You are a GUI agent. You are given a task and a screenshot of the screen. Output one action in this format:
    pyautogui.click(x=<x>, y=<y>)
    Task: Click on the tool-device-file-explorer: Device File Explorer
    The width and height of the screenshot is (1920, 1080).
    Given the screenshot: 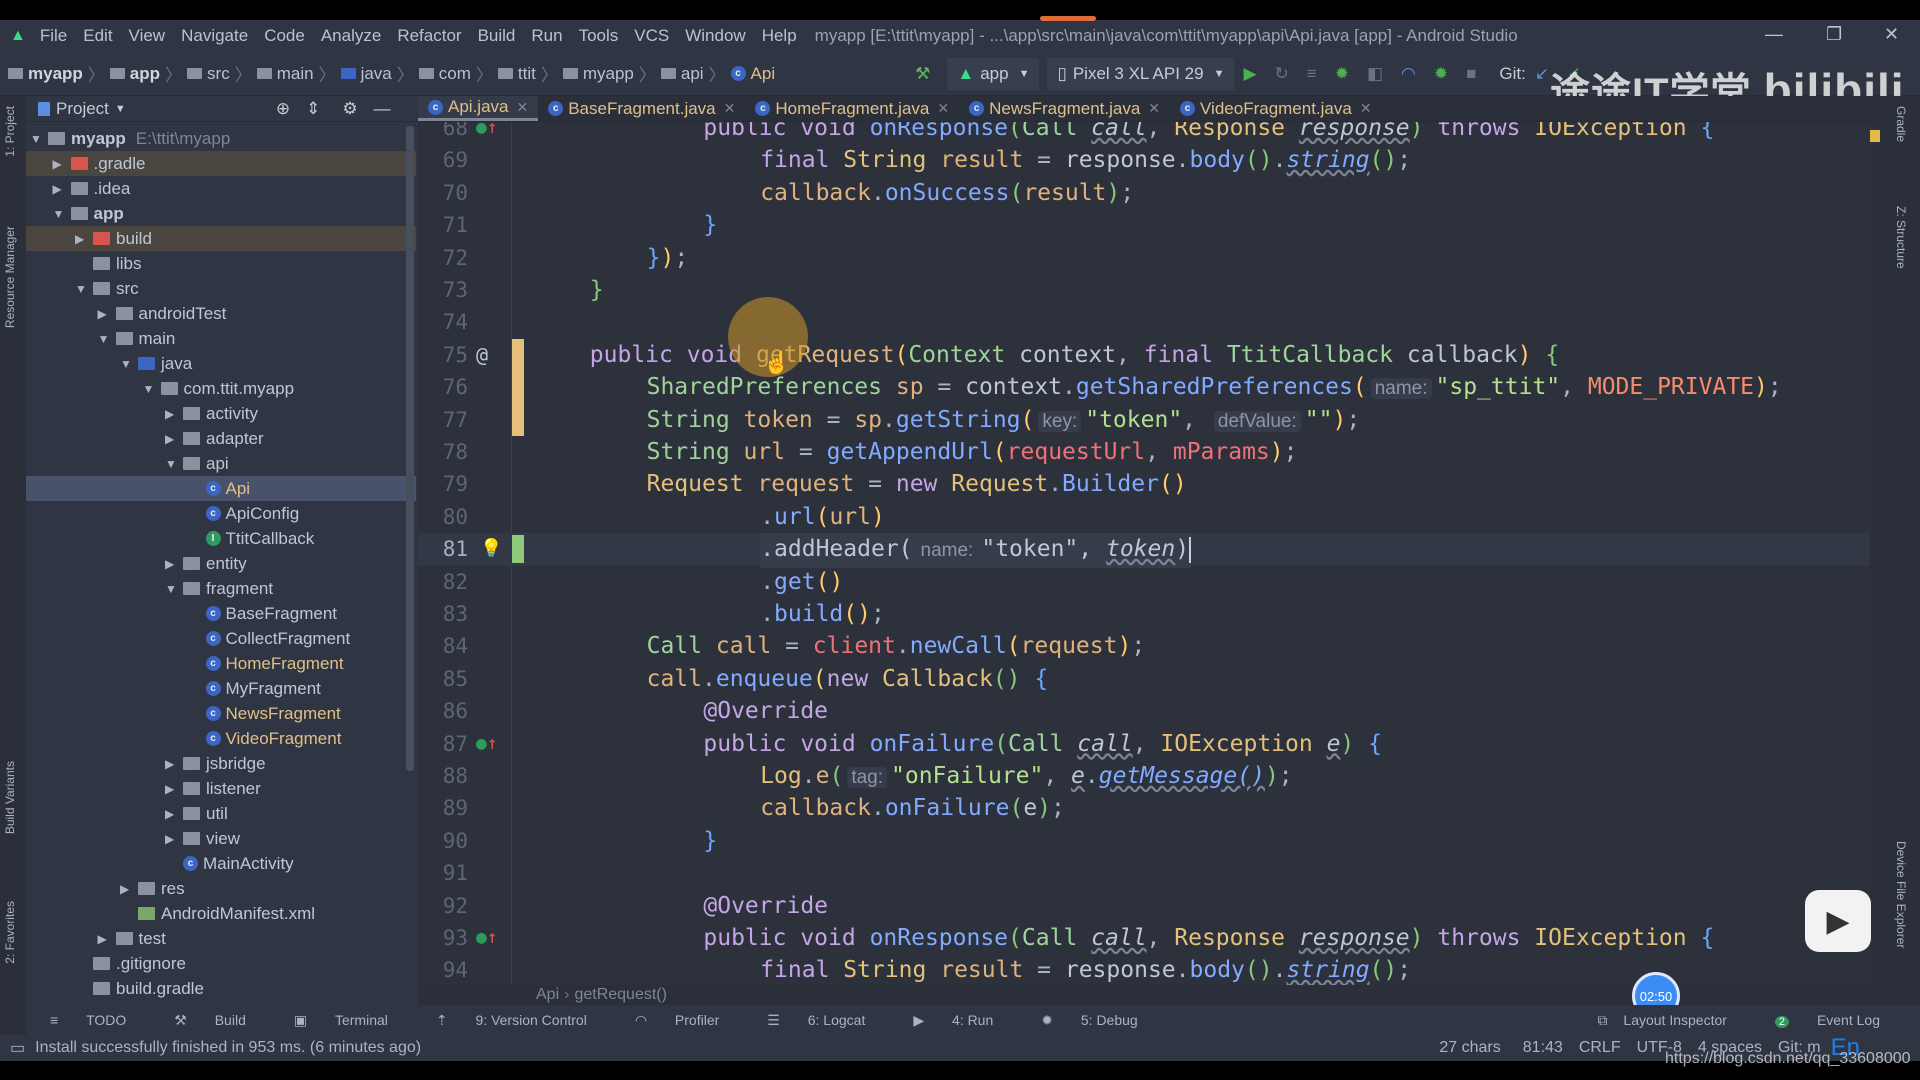 What is the action you would take?
    pyautogui.click(x=1901, y=894)
    